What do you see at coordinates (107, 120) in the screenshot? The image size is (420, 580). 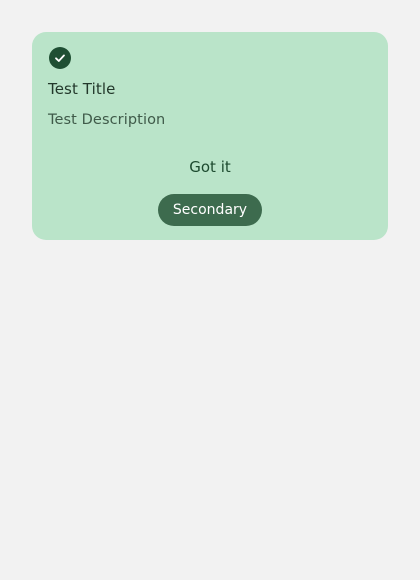 I see `card-description: Test Description` at bounding box center [107, 120].